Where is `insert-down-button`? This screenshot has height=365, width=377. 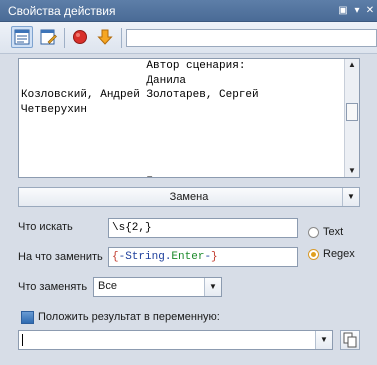 insert-down-button is located at coordinates (105, 37).